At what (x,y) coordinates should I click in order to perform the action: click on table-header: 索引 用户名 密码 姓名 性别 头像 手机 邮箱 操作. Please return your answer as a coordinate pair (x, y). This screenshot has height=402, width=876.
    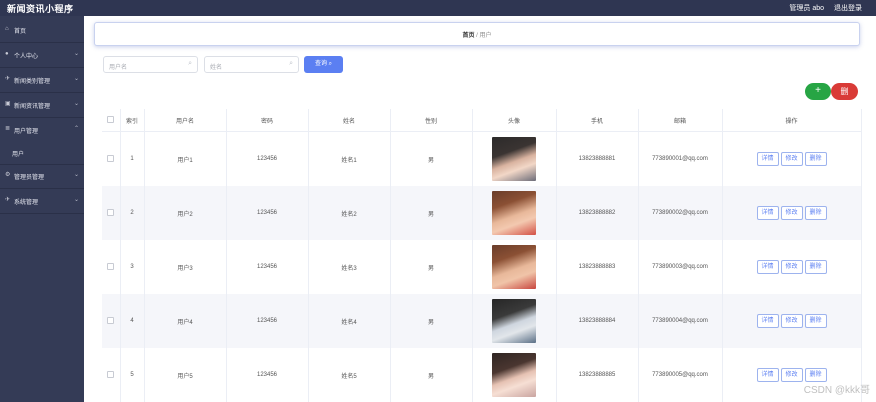
    Looking at the image, I should click on (482, 120).